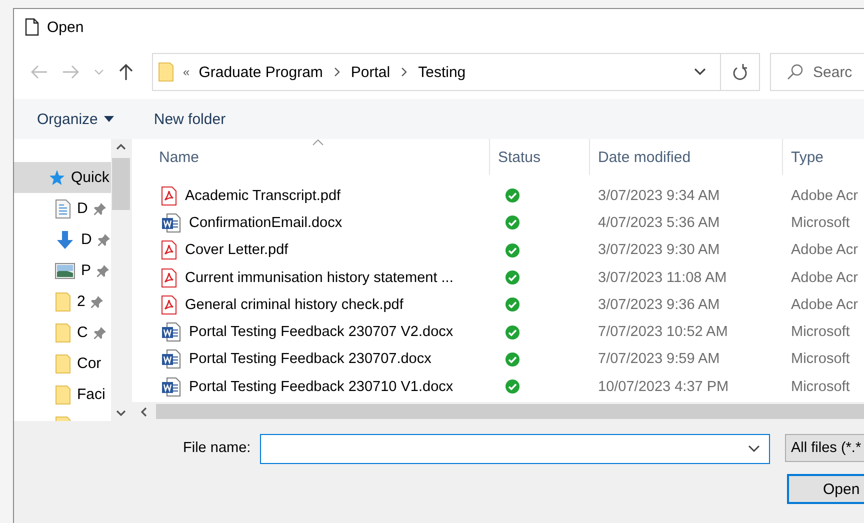  What do you see at coordinates (186, 72) in the screenshot?
I see `breadcrumb-overflow: «` at bounding box center [186, 72].